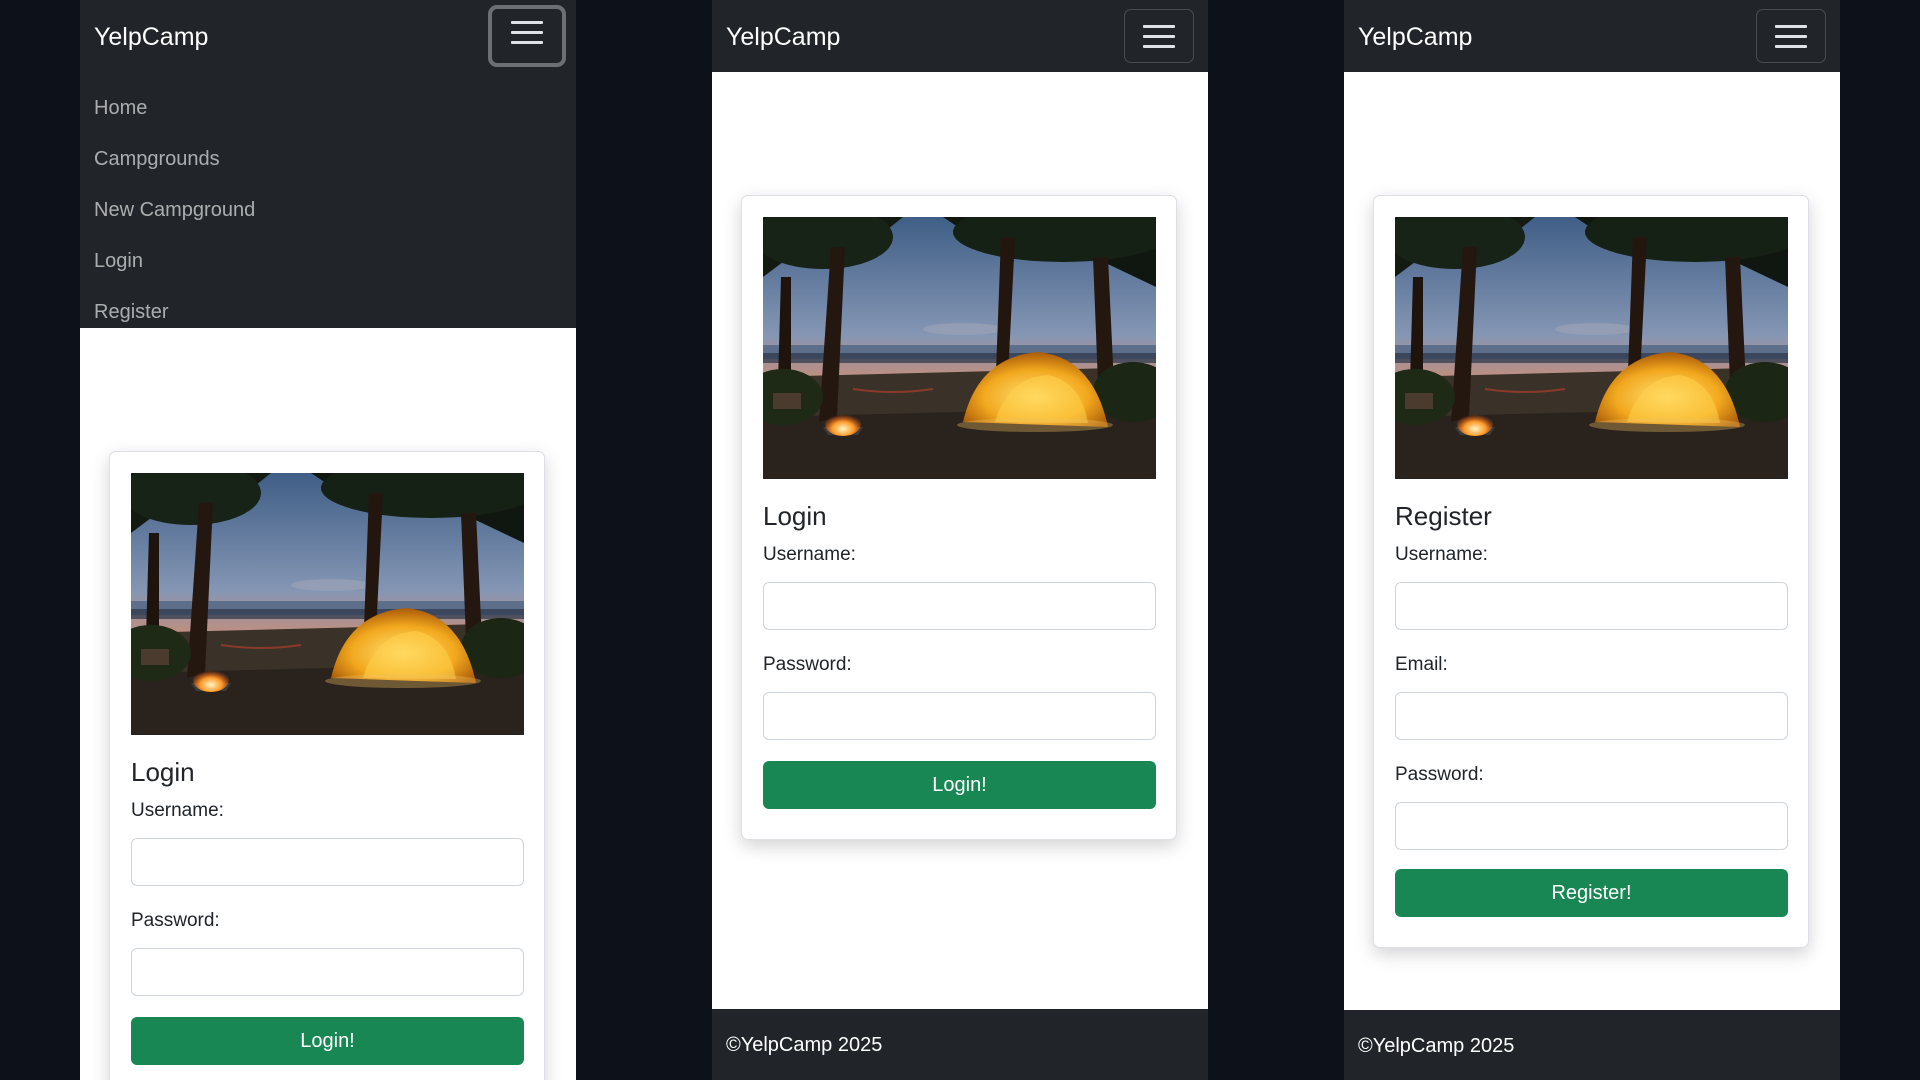  What do you see at coordinates (131, 312) in the screenshot?
I see `nav-link-register: Register` at bounding box center [131, 312].